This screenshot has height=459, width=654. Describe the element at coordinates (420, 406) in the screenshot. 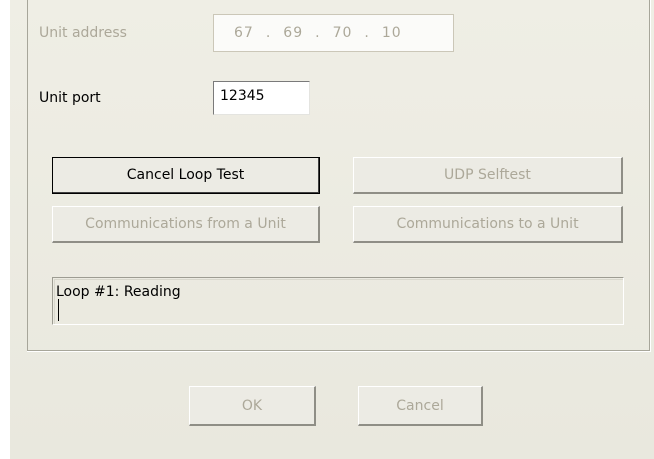

I see `cancel-button: Cancel` at that location.